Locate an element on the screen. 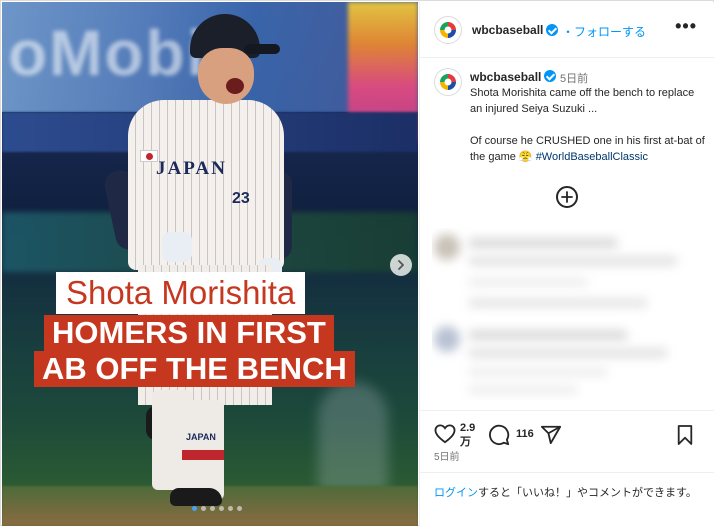  chevron-right-icon is located at coordinates (401, 265).